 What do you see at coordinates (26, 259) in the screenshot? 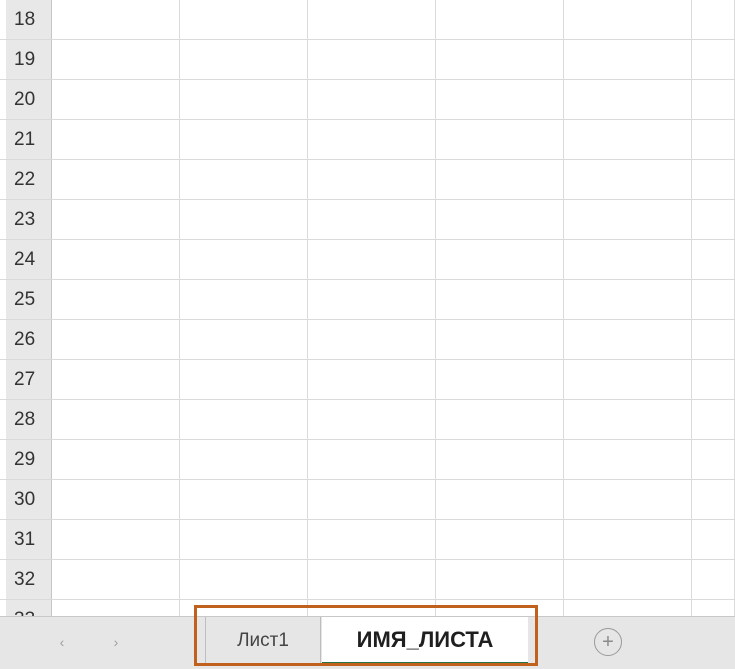
I see `row-header: 24` at bounding box center [26, 259].